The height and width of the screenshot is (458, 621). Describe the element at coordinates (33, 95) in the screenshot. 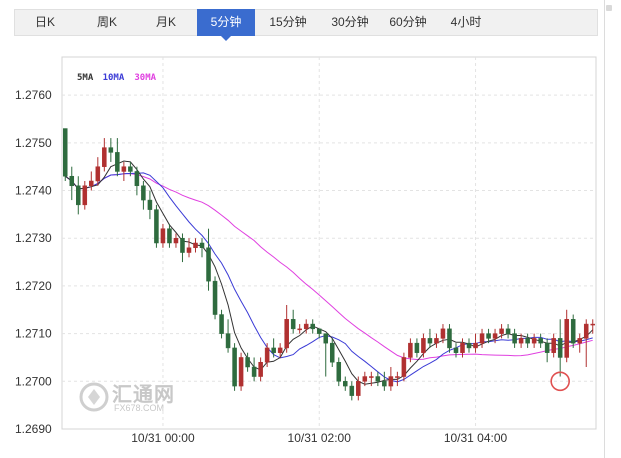

I see `y-tick-label: 1.2760` at that location.